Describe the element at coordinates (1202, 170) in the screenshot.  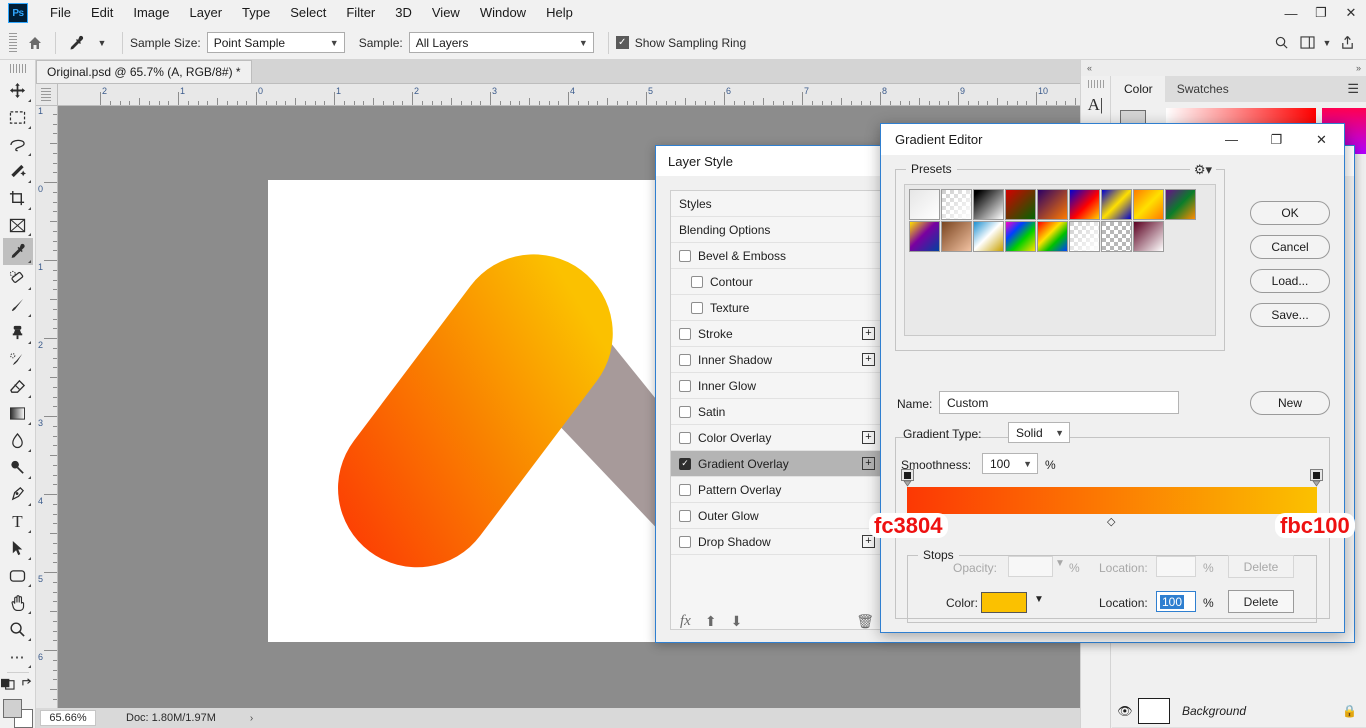
I see `gear-icon: ⚙▾` at that location.